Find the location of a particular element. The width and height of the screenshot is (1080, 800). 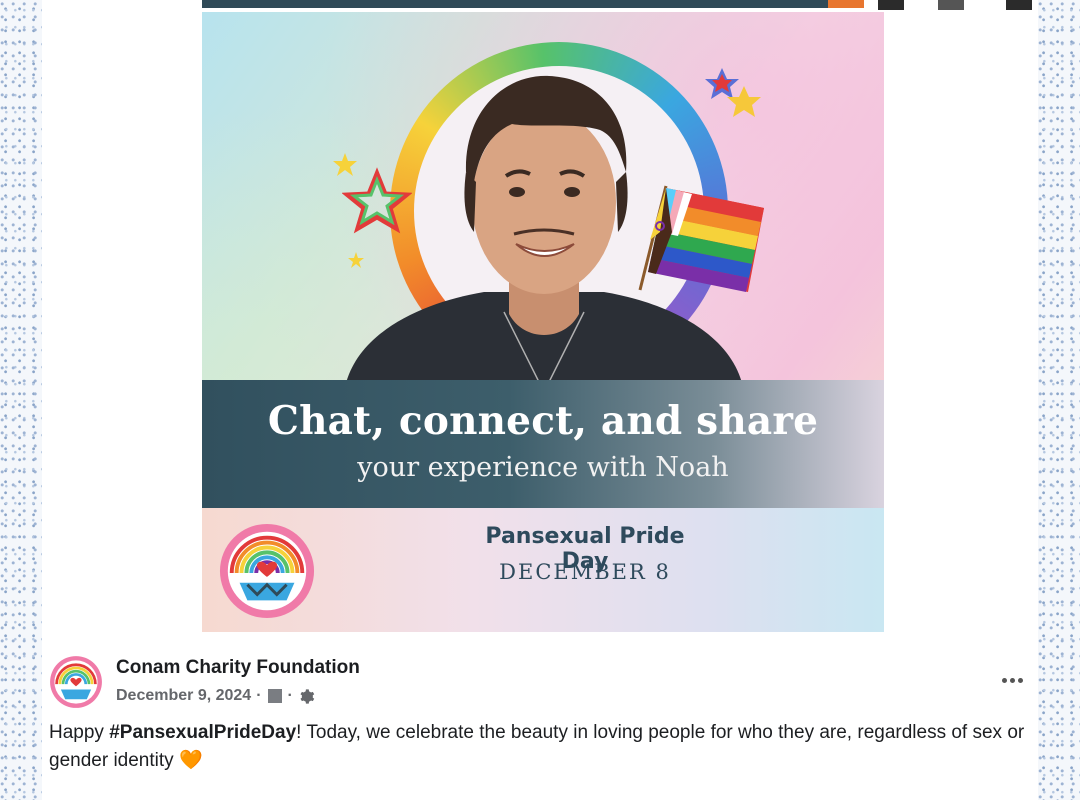

previous-post-edge is located at coordinates (515, 4).